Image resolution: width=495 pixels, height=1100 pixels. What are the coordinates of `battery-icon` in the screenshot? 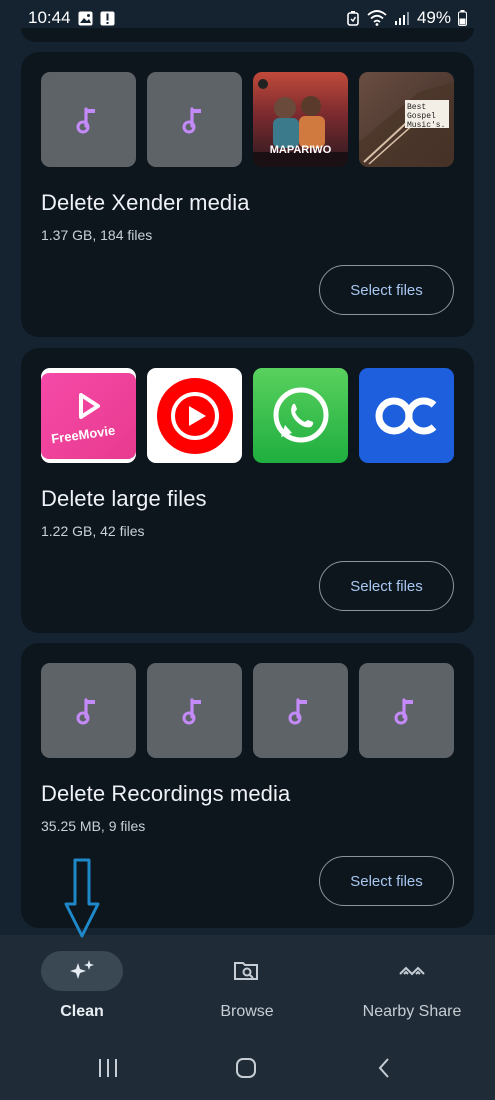 It's located at (462, 18).